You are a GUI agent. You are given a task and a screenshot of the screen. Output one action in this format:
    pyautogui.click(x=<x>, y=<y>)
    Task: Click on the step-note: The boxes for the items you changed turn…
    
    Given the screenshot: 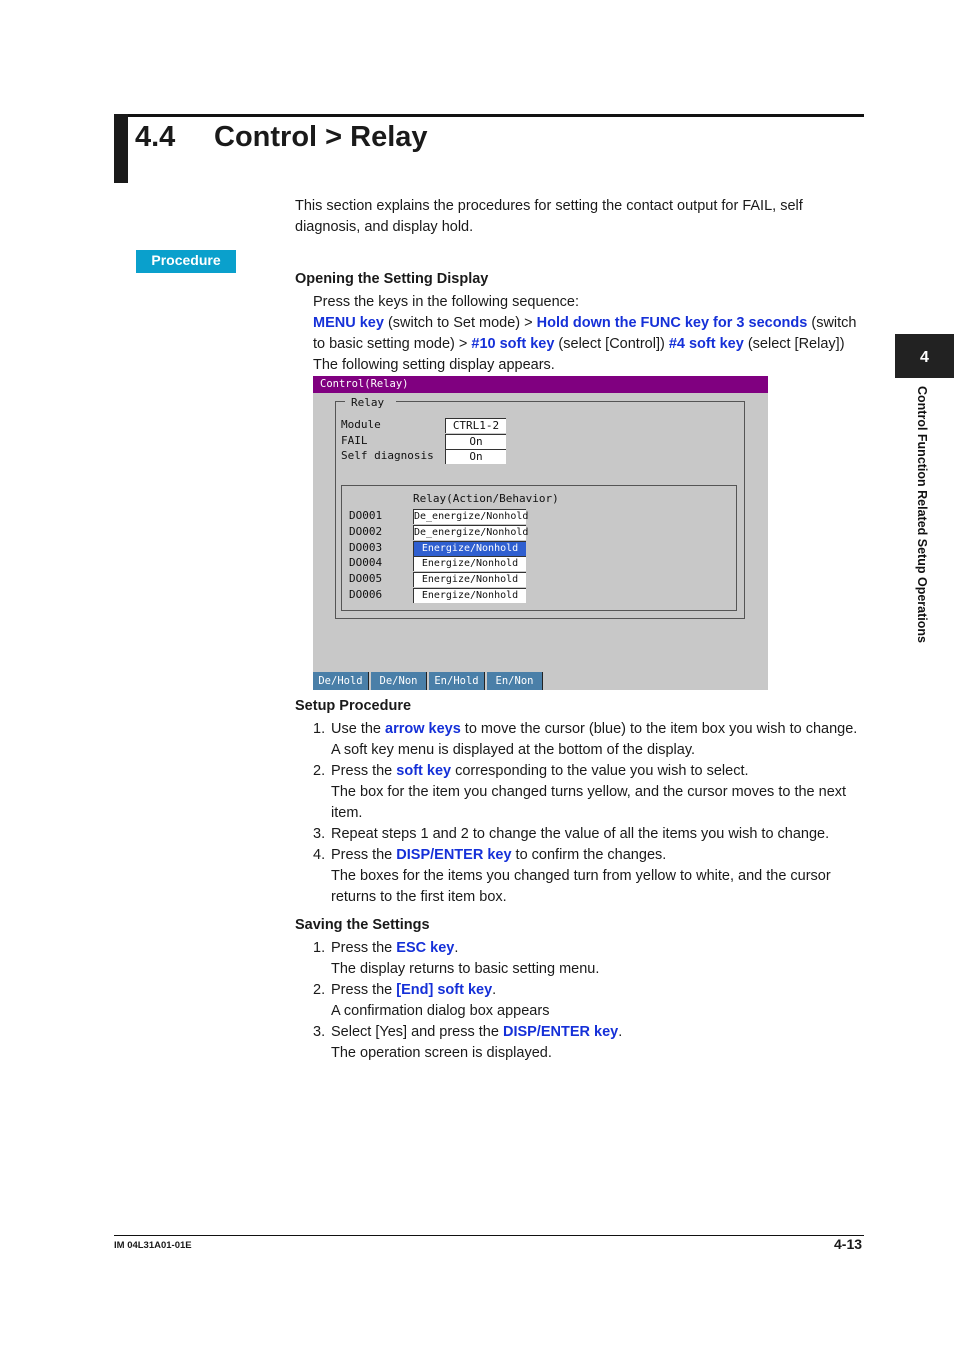 What is the action you would take?
    pyautogui.click(x=581, y=886)
    